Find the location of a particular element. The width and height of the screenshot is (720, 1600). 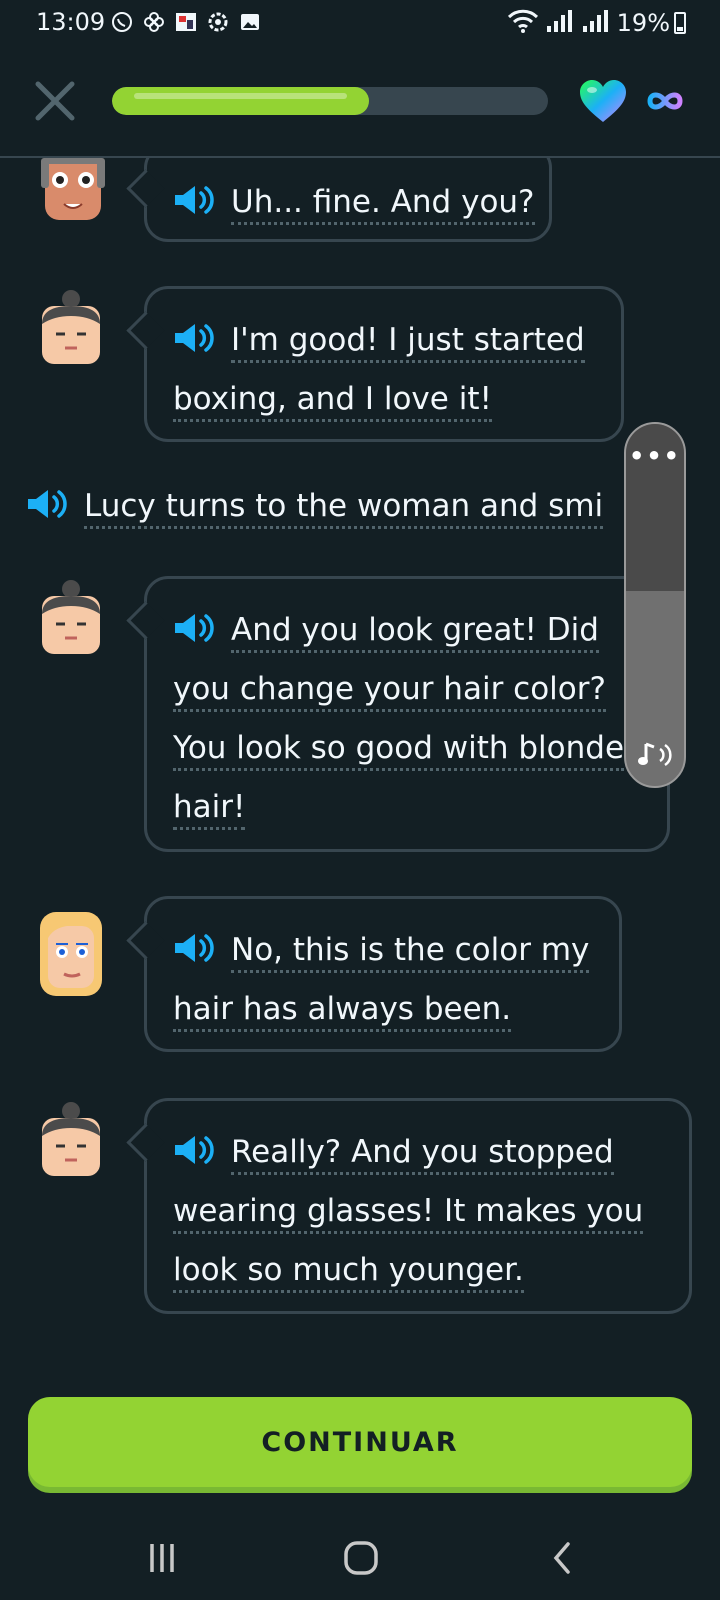

avatar-man is located at coordinates (73, 201).